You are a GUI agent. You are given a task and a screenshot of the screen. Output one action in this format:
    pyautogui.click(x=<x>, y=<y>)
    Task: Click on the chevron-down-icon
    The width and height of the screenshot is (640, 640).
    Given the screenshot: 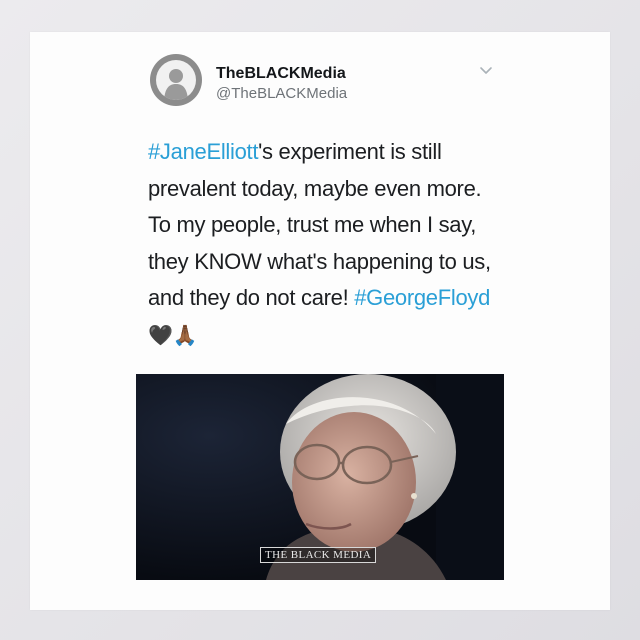 What is the action you would take?
    pyautogui.click(x=486, y=70)
    